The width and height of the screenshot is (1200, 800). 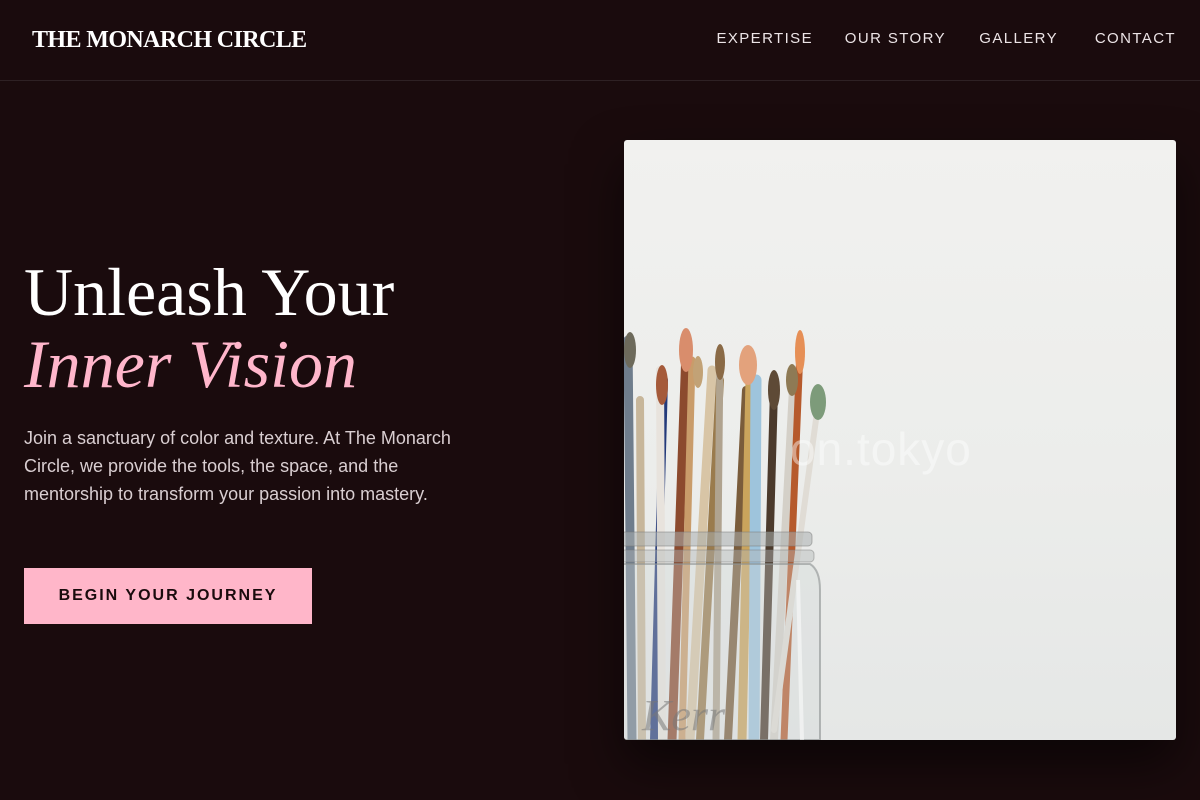 What do you see at coordinates (895, 39) in the screenshot?
I see `nav-link-our-story: OUR STORY` at bounding box center [895, 39].